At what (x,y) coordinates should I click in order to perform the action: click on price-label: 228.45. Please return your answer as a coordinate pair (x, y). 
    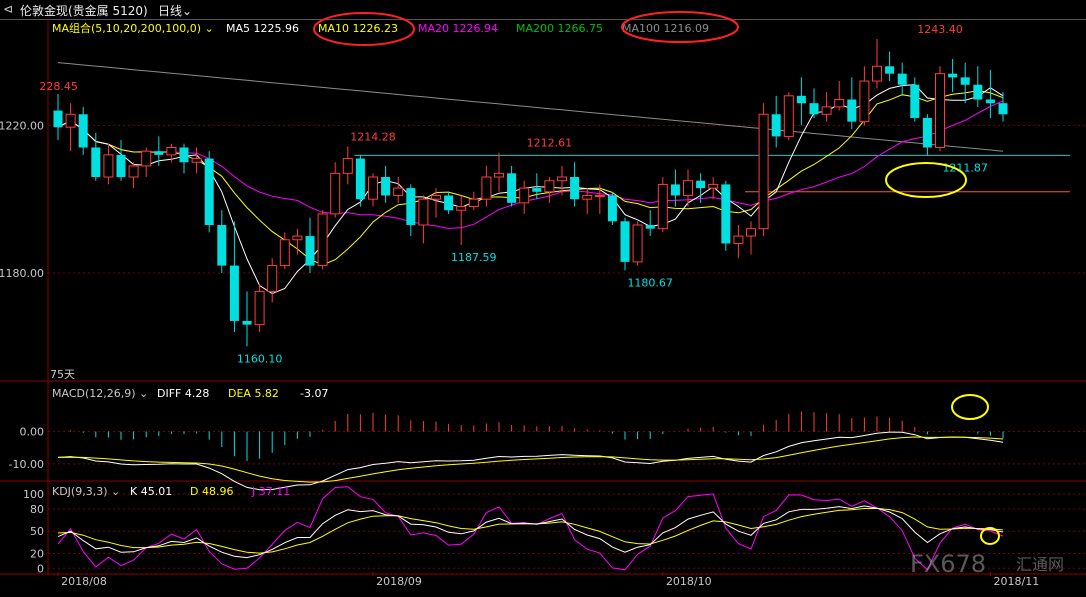
    Looking at the image, I should click on (58, 86).